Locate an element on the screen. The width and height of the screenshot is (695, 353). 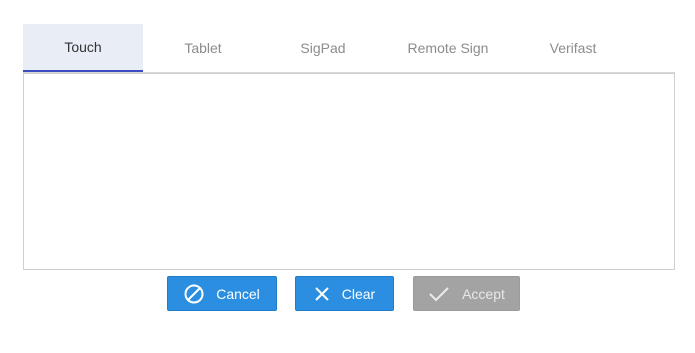
checkmark-icon is located at coordinates (439, 294).